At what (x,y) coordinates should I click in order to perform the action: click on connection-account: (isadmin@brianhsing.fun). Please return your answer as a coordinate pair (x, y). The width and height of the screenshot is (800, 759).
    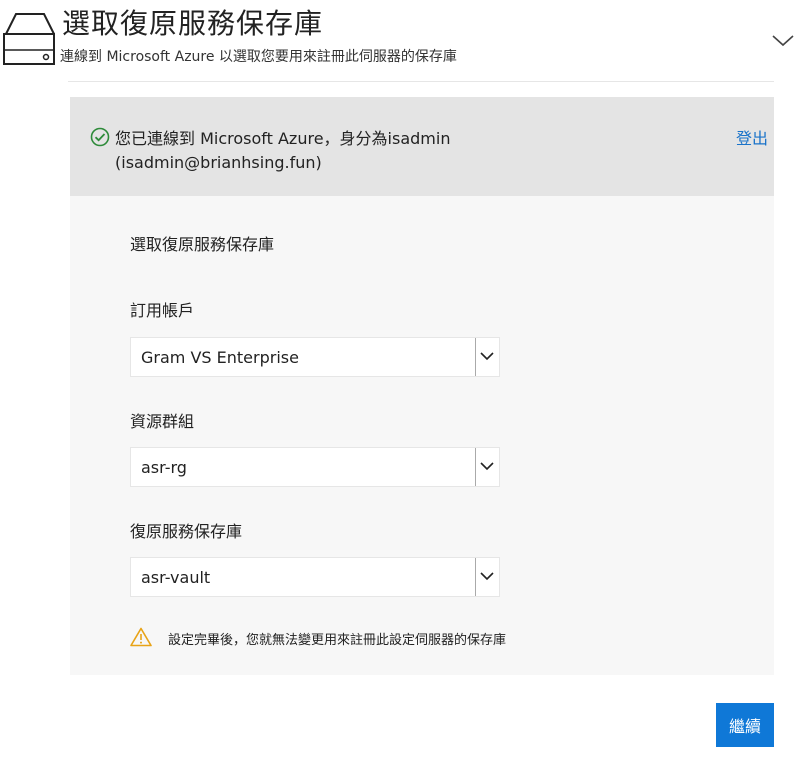
    Looking at the image, I should click on (218, 162).